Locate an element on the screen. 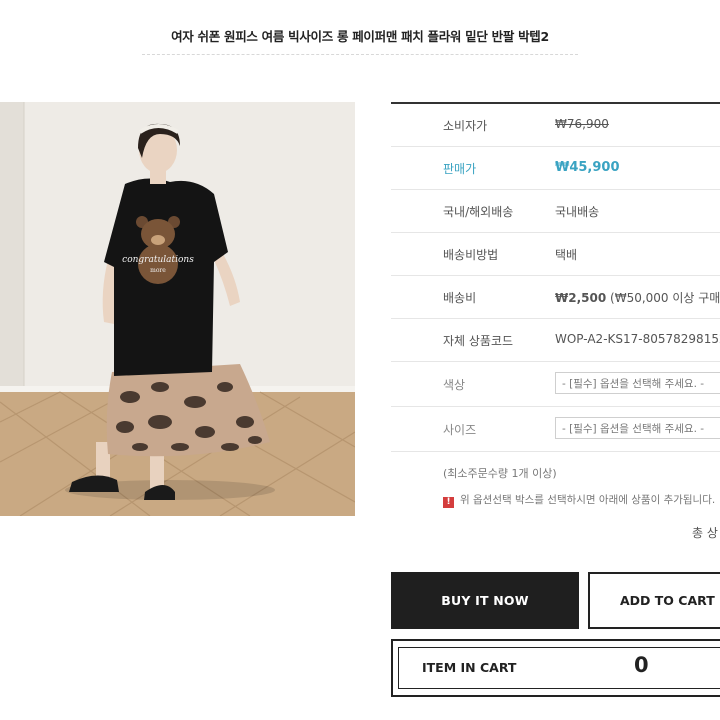 The height and width of the screenshot is (720, 720). product-code-row: 자체 상품코드 WOP-A2-KS17-8057829815299 is located at coordinates (555, 340).